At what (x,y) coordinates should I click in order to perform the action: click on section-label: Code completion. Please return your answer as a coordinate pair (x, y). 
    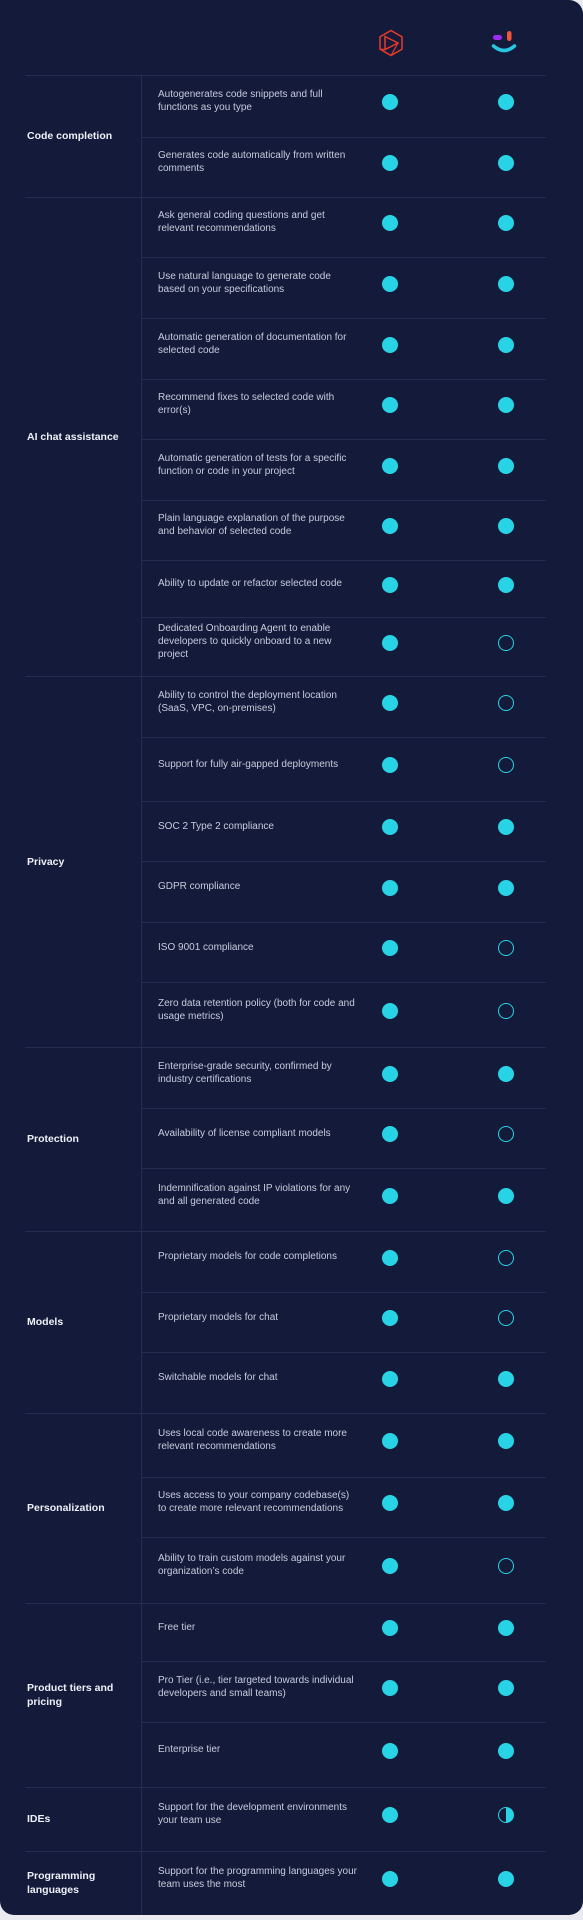
    Looking at the image, I should click on (70, 136).